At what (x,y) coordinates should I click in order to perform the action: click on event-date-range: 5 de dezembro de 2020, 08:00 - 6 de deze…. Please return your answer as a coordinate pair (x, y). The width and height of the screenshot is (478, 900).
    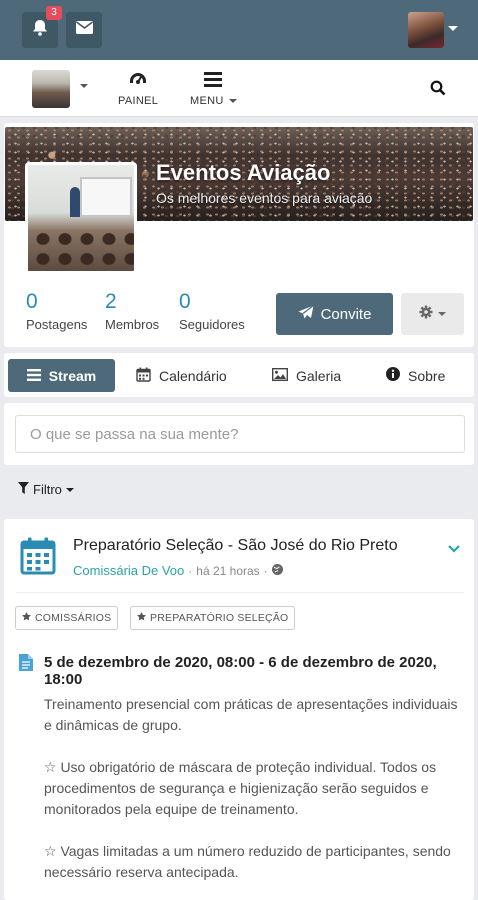
    Looking at the image, I should click on (240, 671).